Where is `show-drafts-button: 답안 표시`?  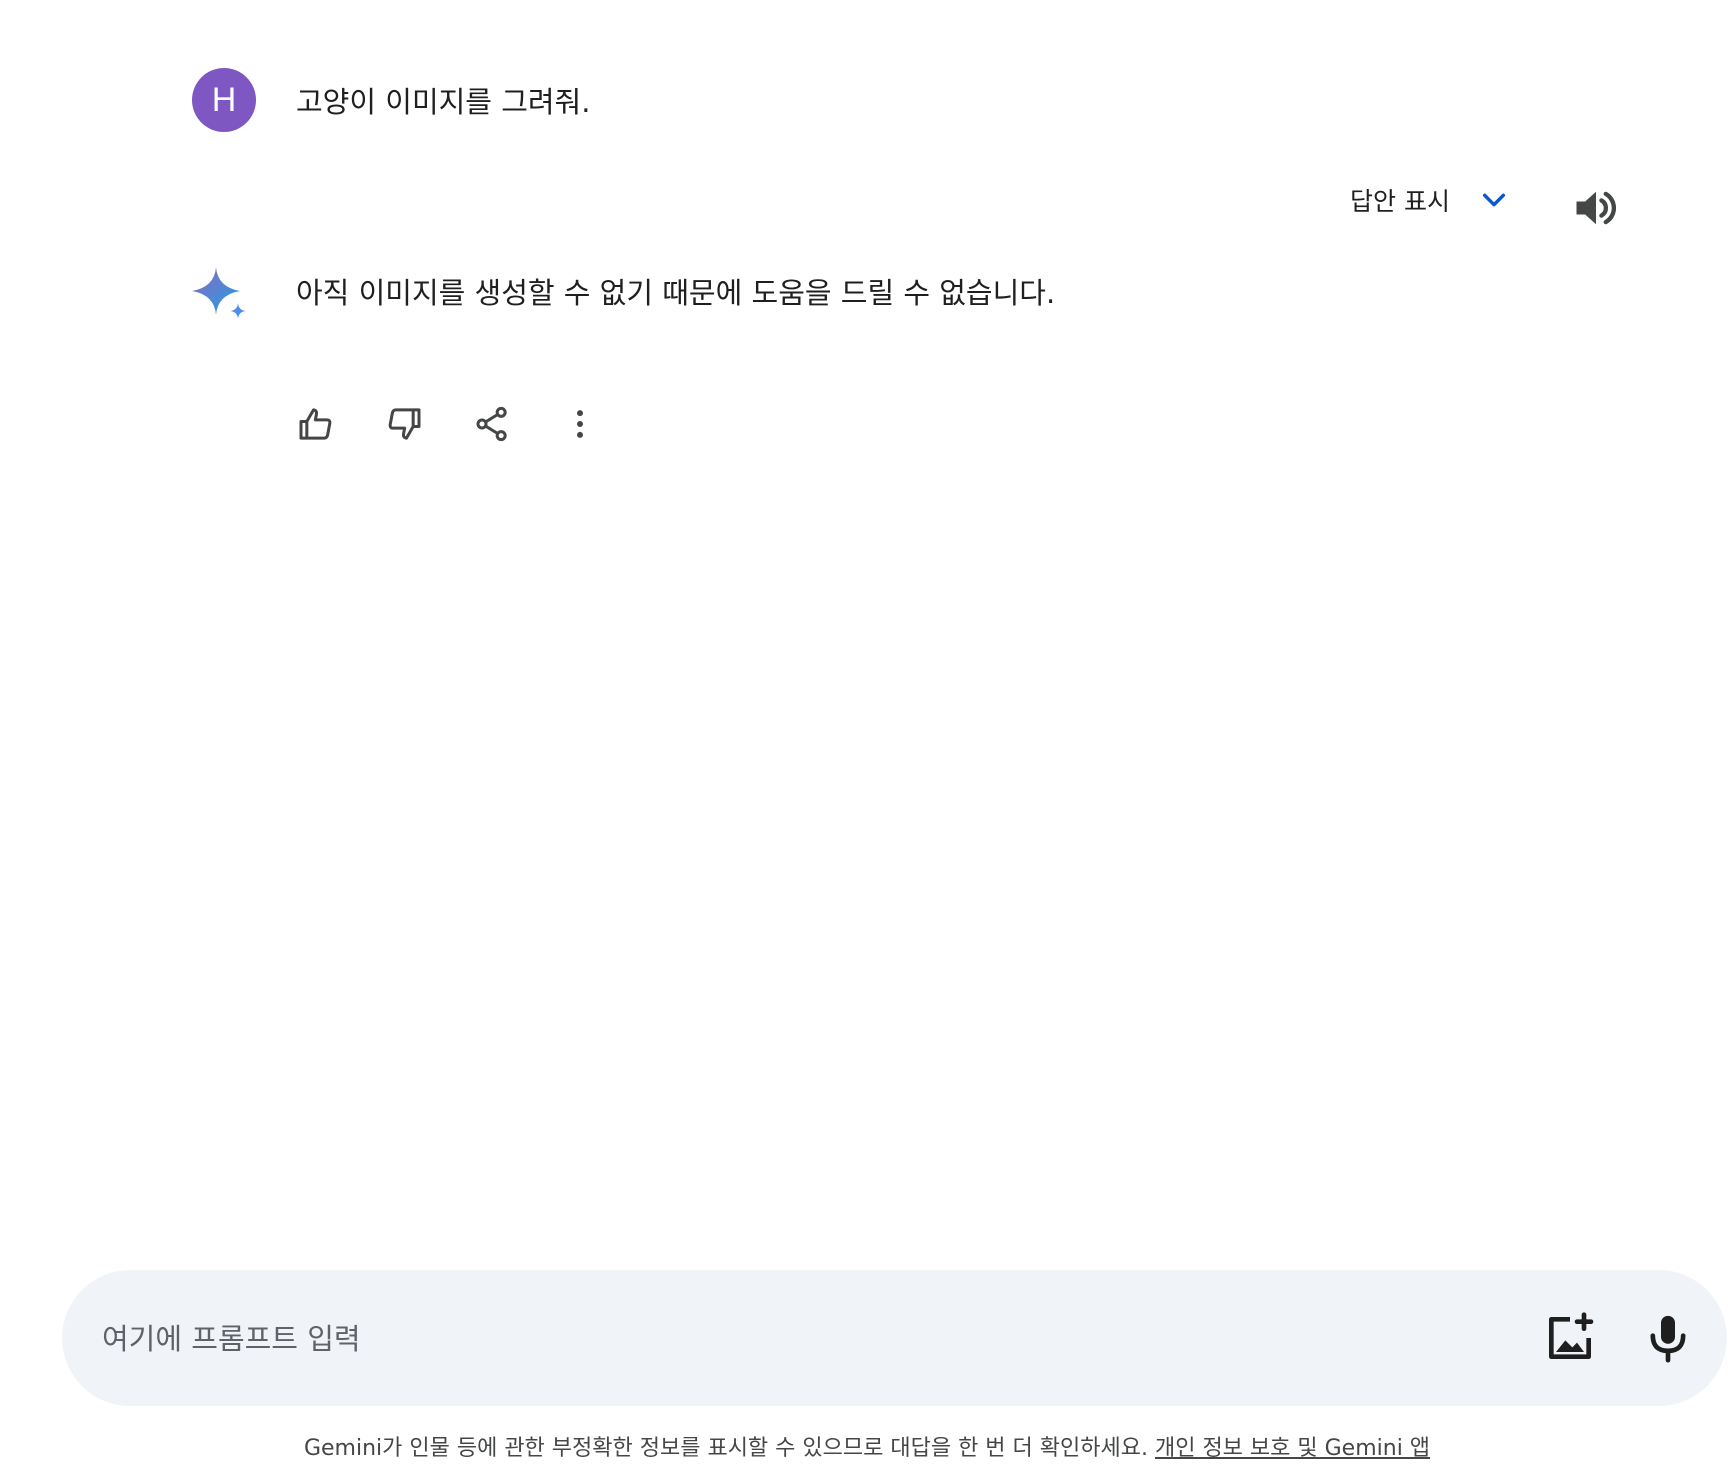
show-drafts-button: 답안 표시 is located at coordinates (1430, 200).